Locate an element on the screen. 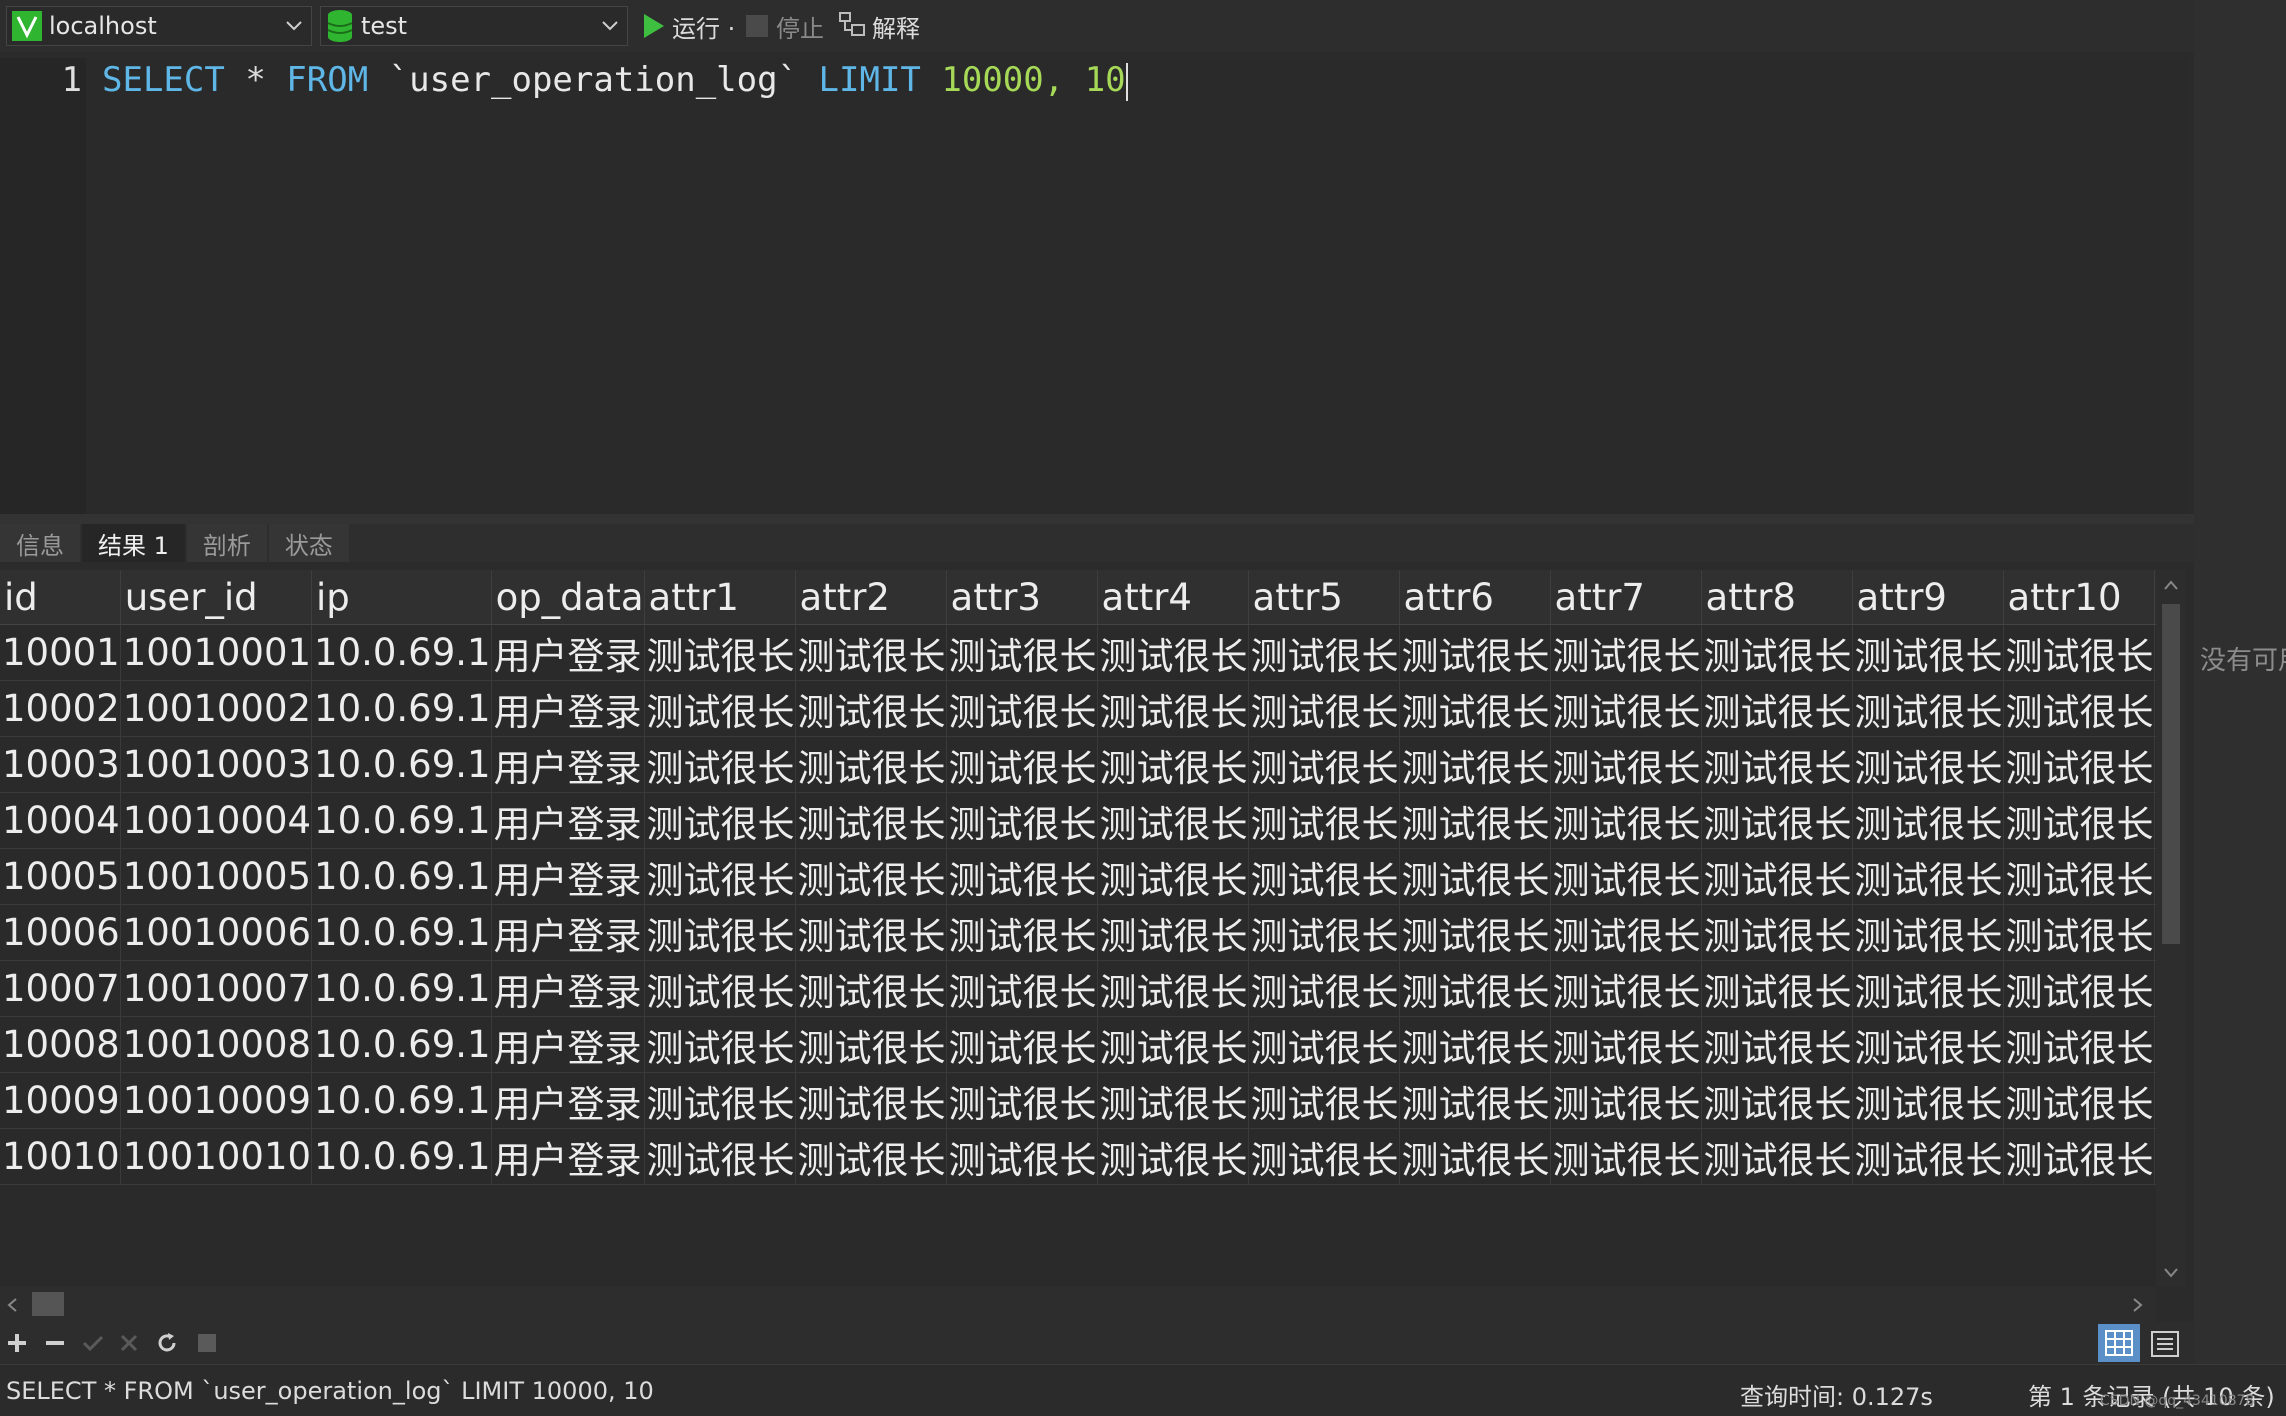  tab-0: 信息 is located at coordinates (40, 543).